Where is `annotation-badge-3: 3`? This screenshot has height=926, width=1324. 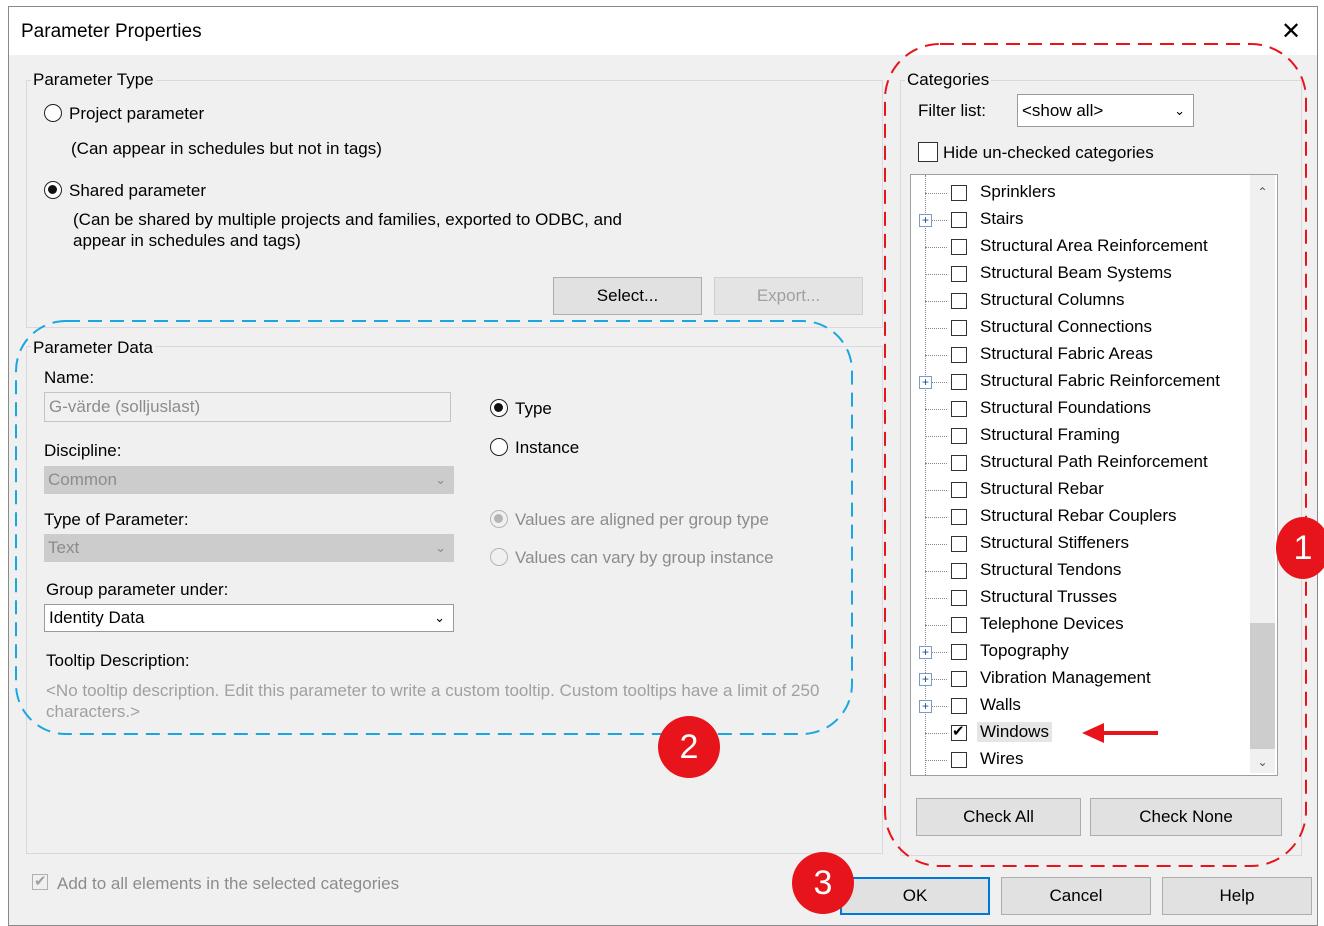
annotation-badge-3: 3 is located at coordinates (823, 883).